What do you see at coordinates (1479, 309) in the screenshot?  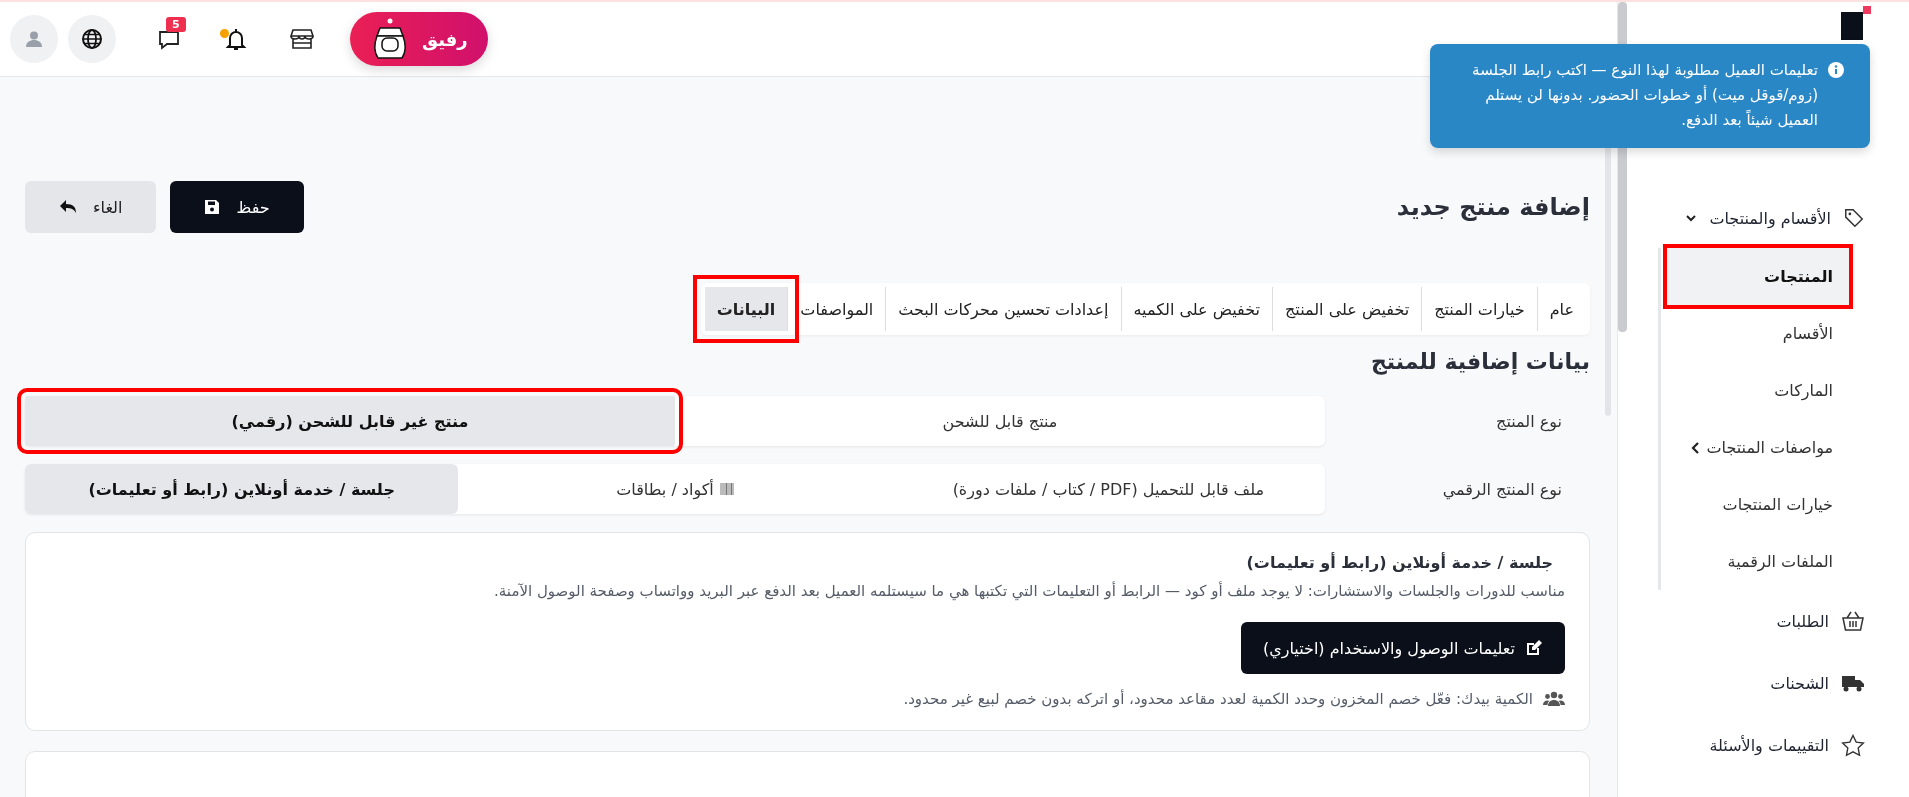 I see `tab: خيارات المنتج` at bounding box center [1479, 309].